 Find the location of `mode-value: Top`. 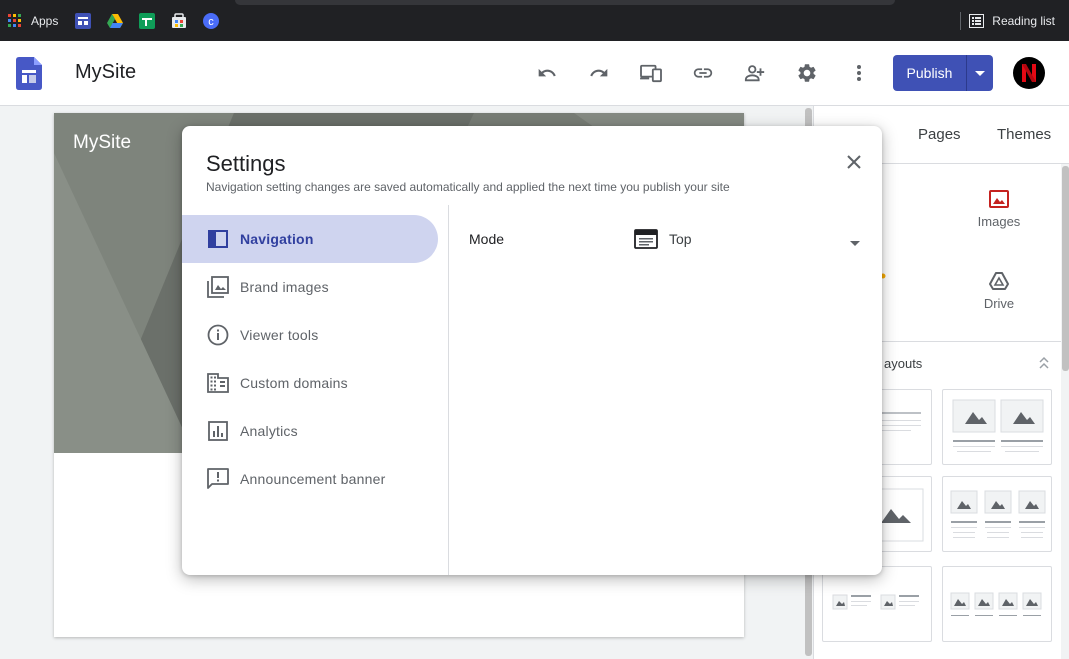

mode-value: Top is located at coordinates (680, 239).